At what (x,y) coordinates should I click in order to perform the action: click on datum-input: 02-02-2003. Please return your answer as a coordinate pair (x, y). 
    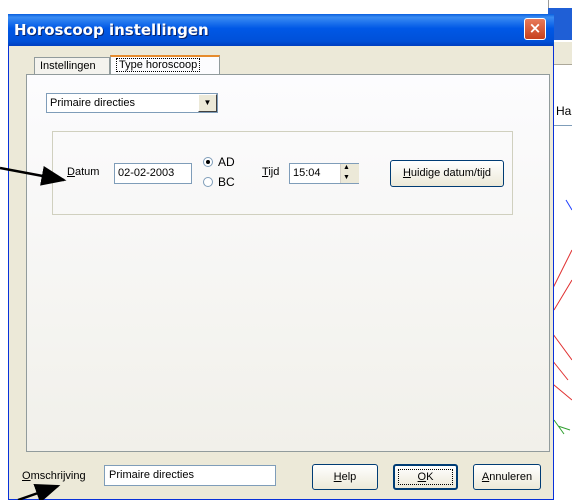
    Looking at the image, I should click on (153, 173).